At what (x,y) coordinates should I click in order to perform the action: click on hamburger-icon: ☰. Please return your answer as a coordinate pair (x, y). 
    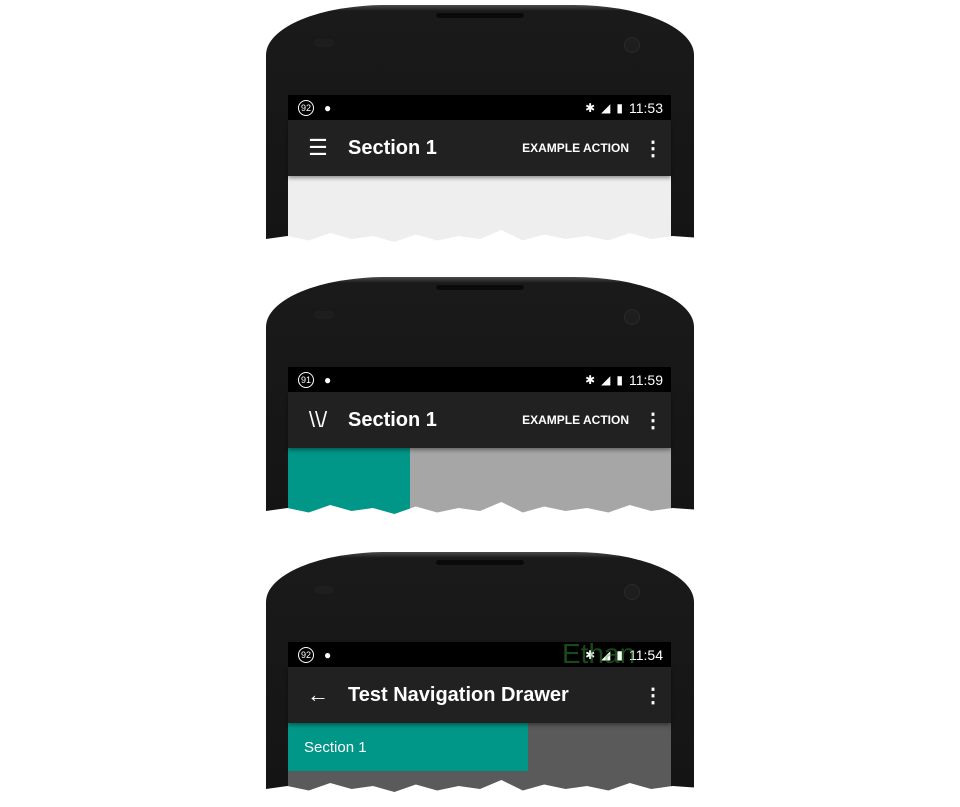
    Looking at the image, I should click on (318, 148).